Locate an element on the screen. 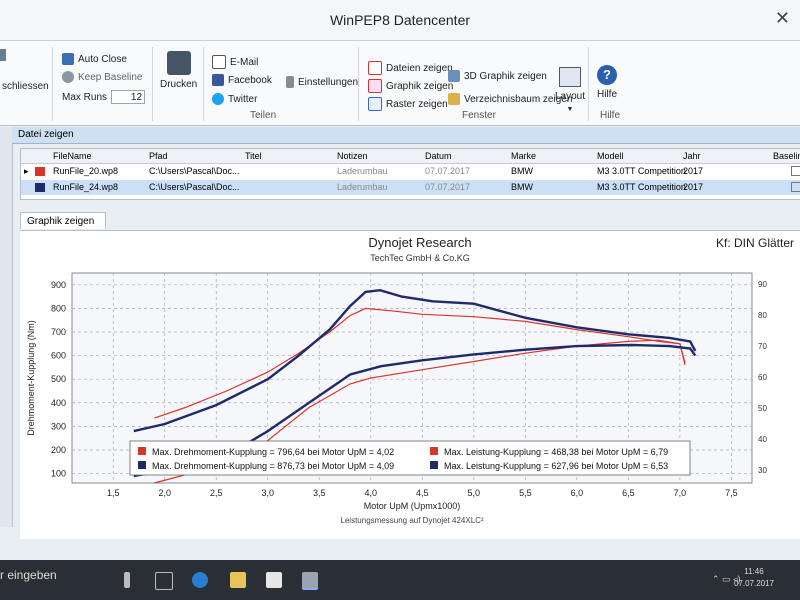 Image resolution: width=800 pixels, height=600 pixels. microphone-icon is located at coordinates (127, 580).